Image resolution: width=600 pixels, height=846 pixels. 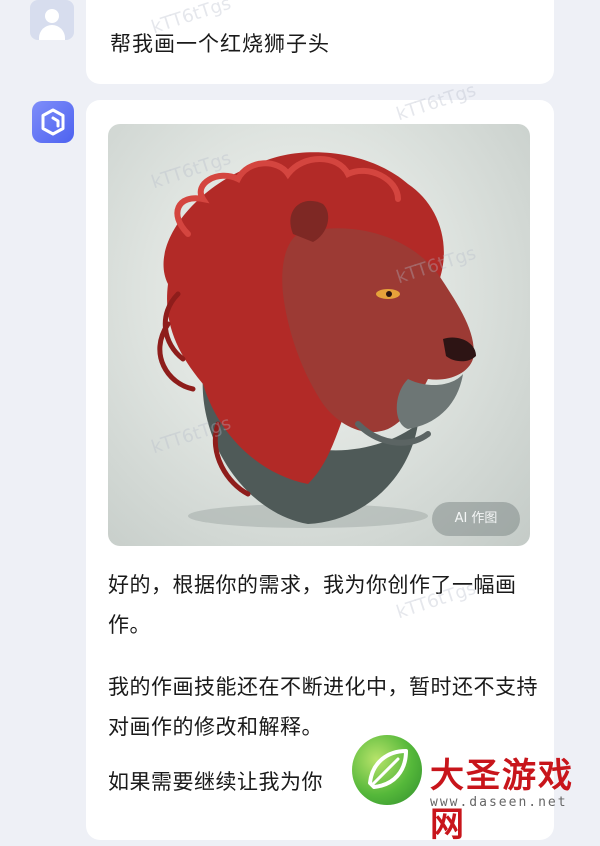 I want to click on reply-paragraph-2: 我的作画技能还在不断进化中，暂时还不支持对画作的修改和解释。, so click(x=323, y=707).